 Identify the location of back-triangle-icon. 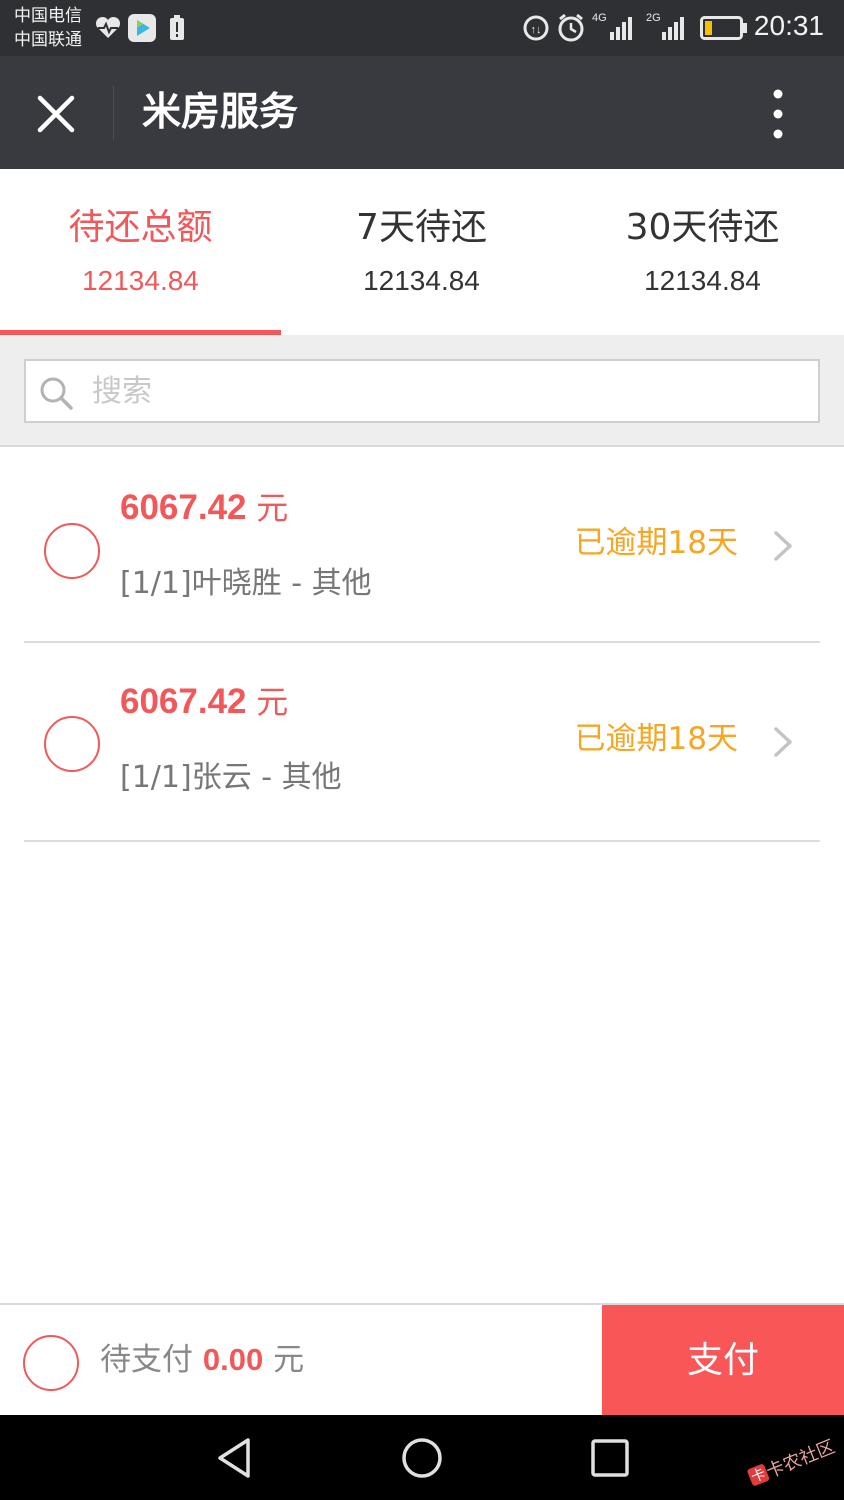
(235, 1458).